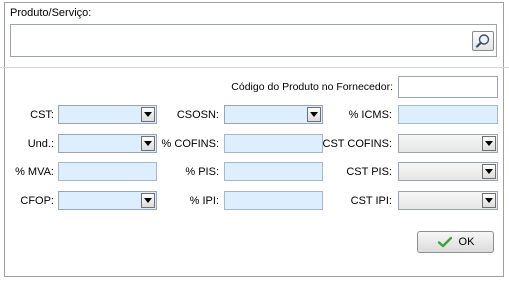  Describe the element at coordinates (107, 200) in the screenshot. I see `cfop-select` at that location.